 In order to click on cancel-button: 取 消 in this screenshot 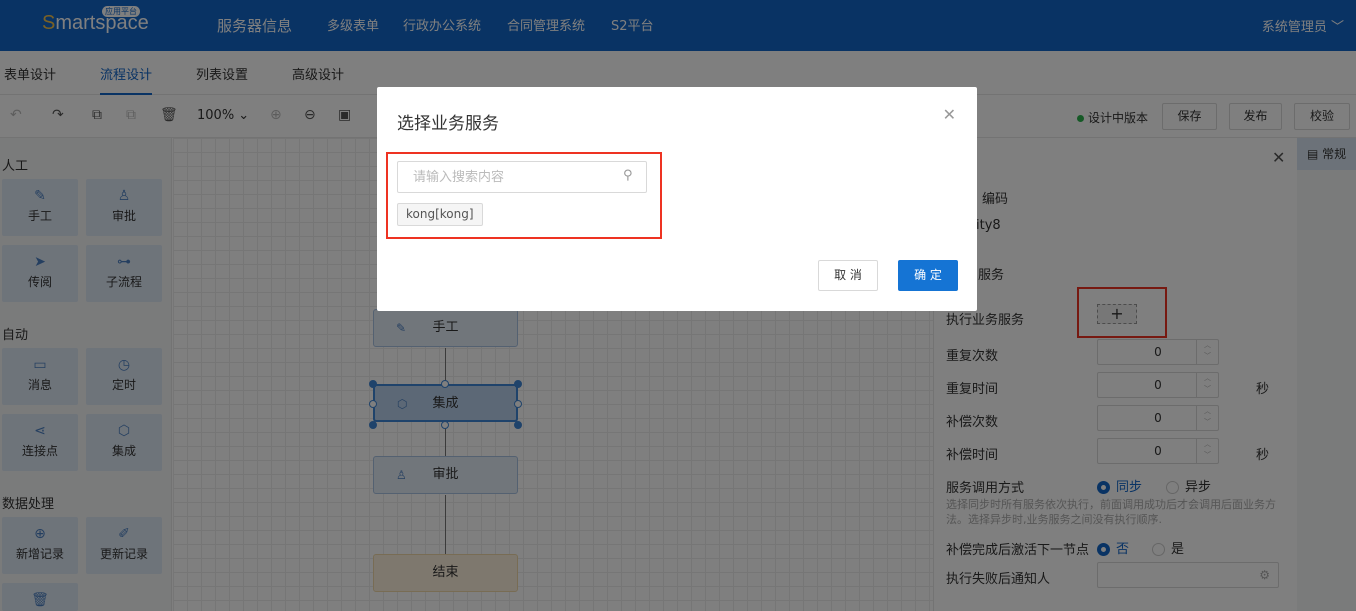, I will do `click(848, 275)`.